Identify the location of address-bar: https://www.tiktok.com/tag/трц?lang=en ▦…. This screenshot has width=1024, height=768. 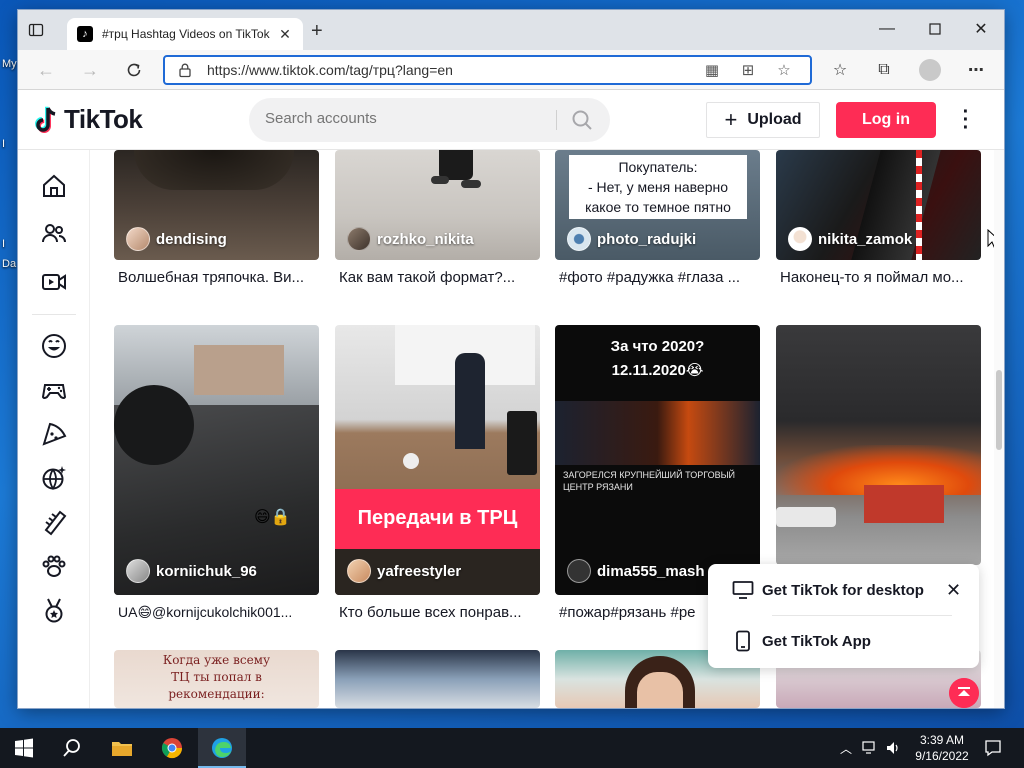
(487, 70).